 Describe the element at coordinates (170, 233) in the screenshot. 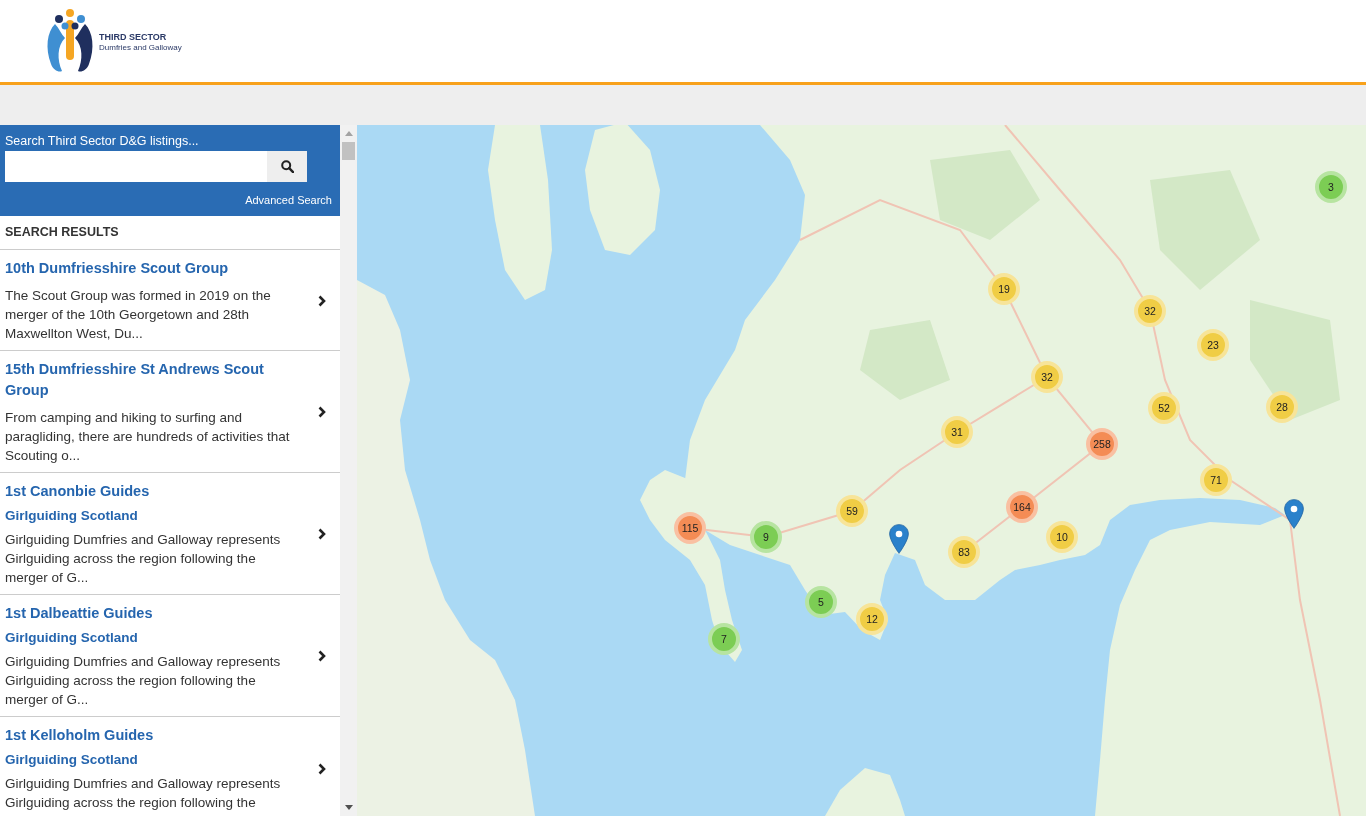

I see `results-heading: SEARCH RESULTS` at that location.